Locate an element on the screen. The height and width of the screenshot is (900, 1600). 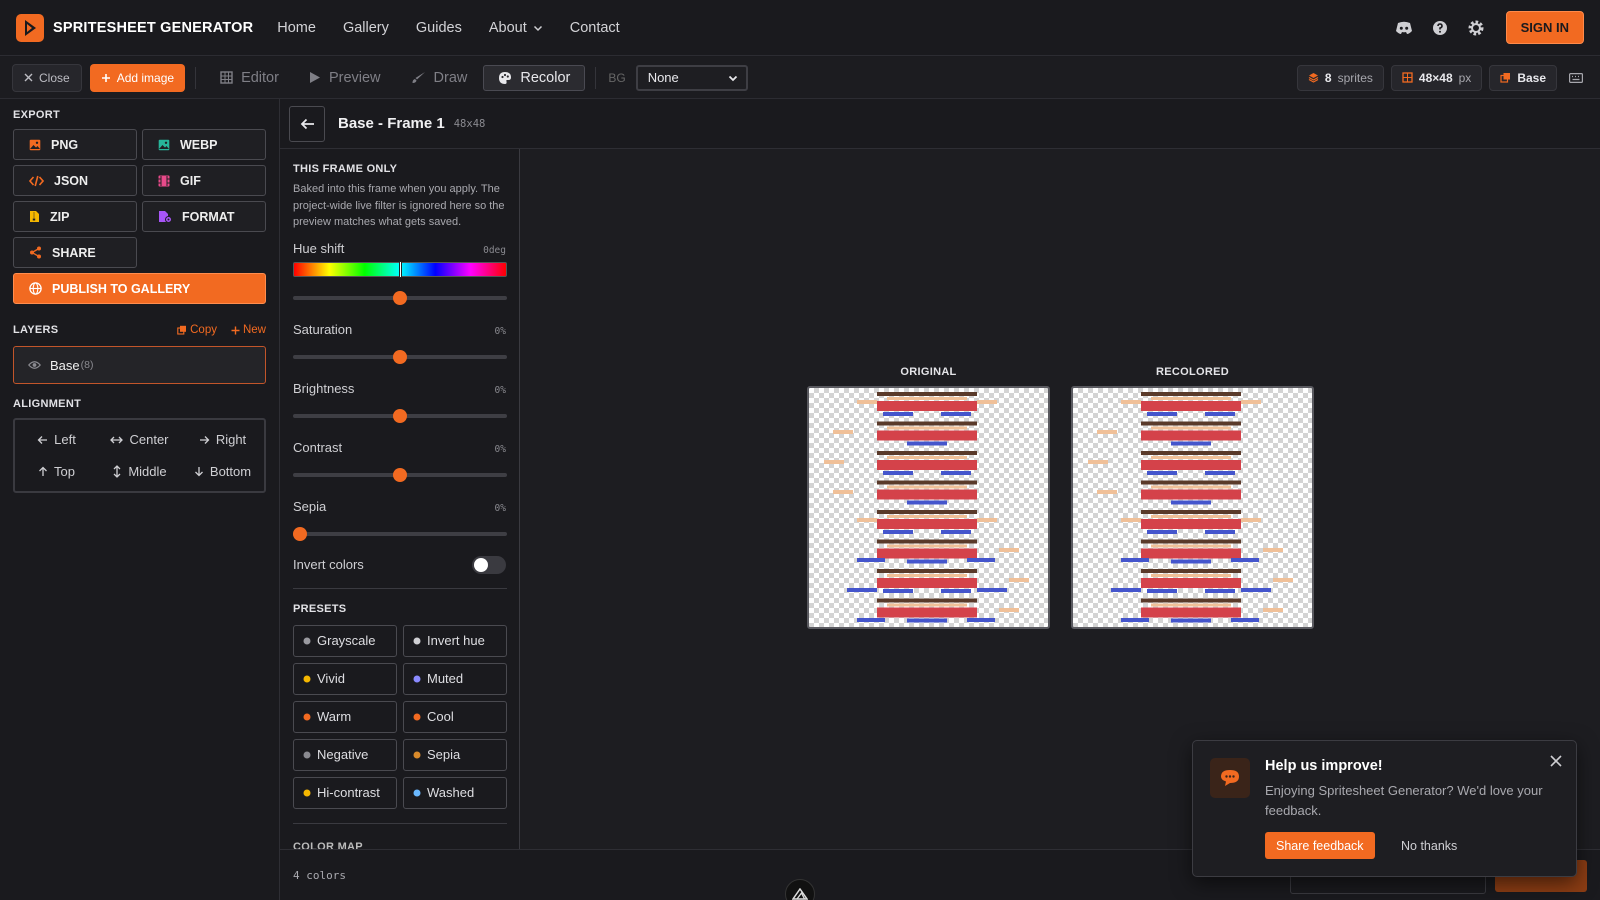
image-icon is located at coordinates (164, 144).